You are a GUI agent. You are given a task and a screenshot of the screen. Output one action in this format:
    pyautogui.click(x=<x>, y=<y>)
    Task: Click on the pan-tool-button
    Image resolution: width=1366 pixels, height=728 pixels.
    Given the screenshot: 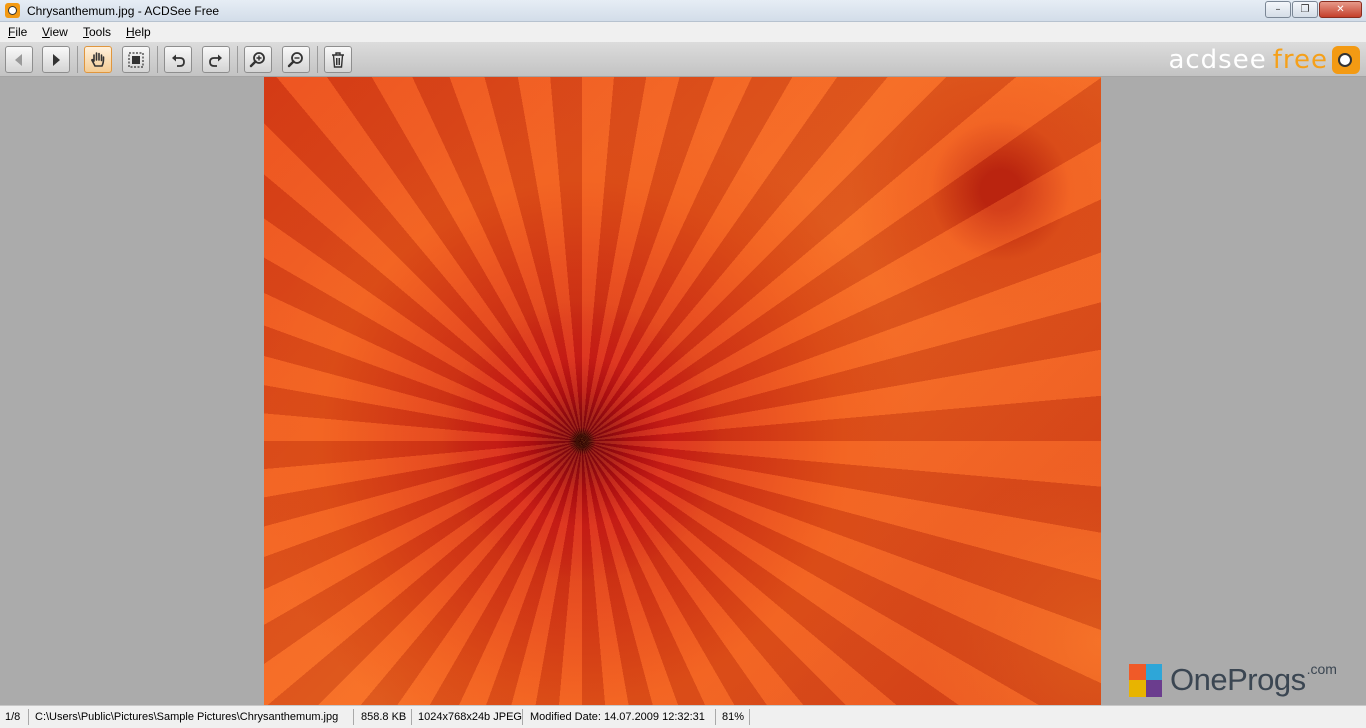 What is the action you would take?
    pyautogui.click(x=98, y=59)
    